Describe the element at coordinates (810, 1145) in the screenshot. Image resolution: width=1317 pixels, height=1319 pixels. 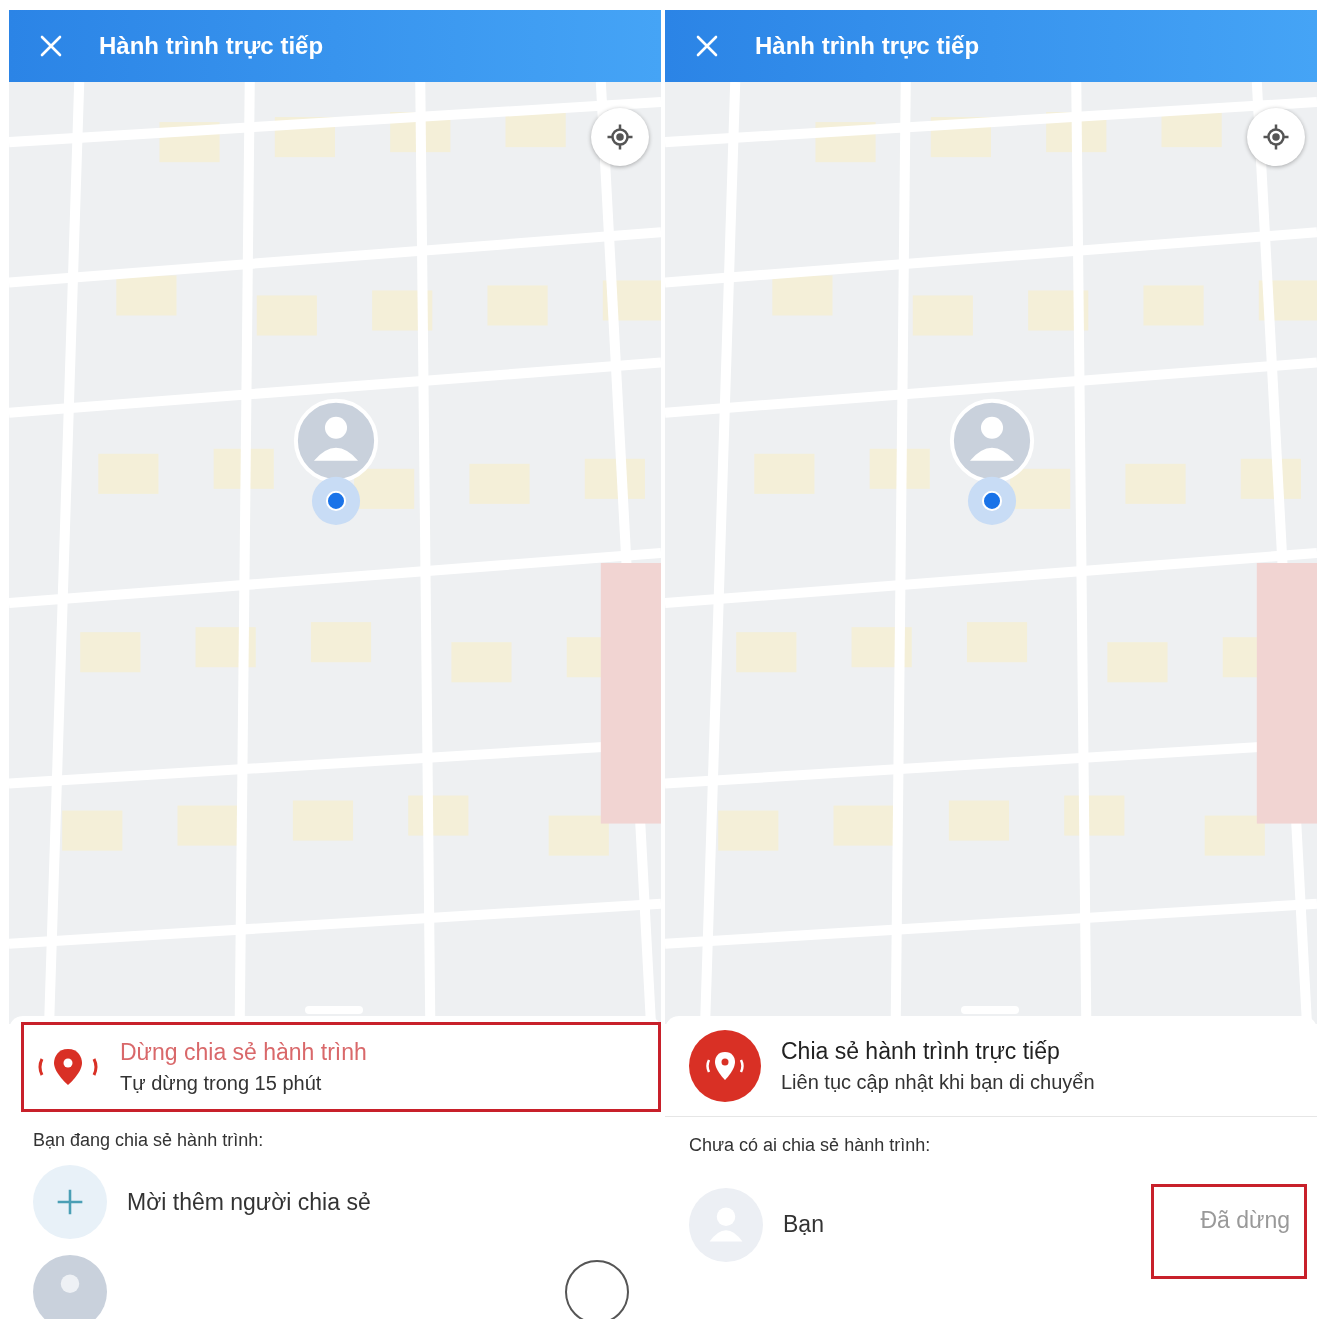
I see `section-label: Chưa có ai chia sẻ hành trình:` at that location.